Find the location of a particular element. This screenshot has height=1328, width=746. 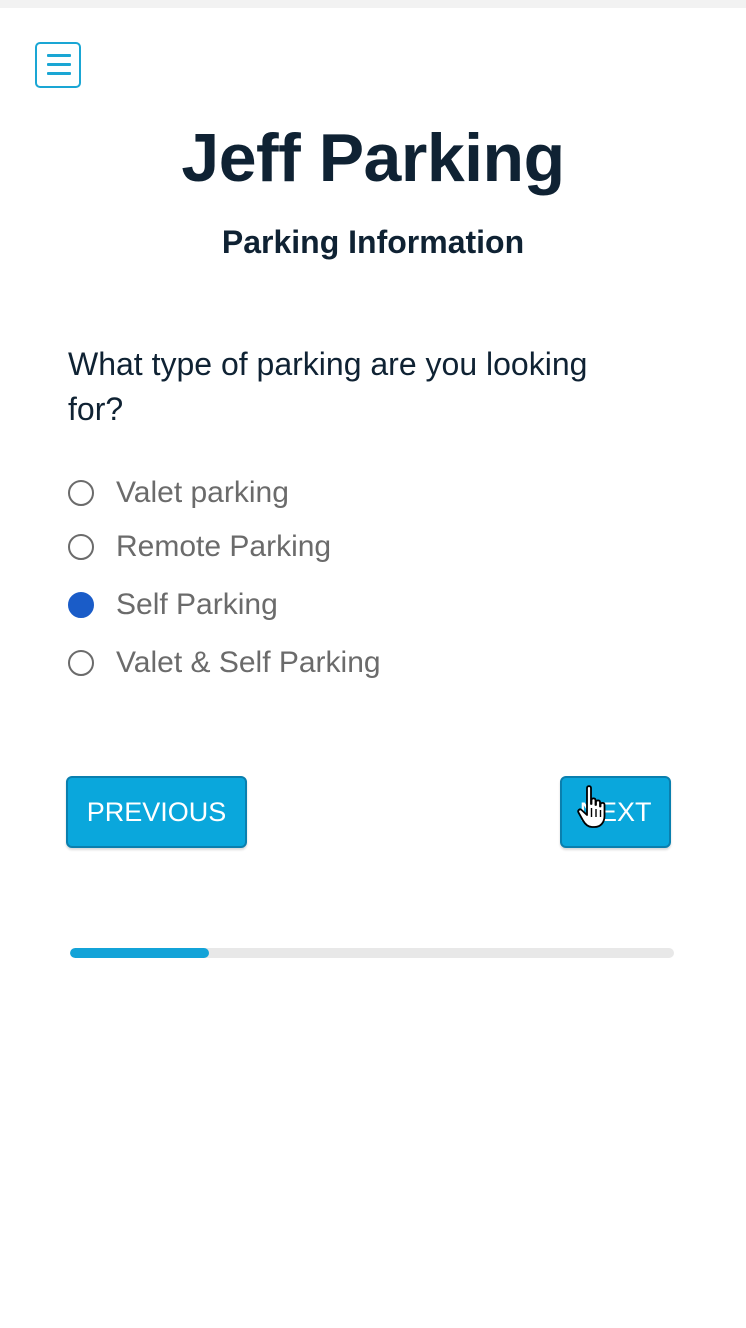

top-strip is located at coordinates (373, 4).